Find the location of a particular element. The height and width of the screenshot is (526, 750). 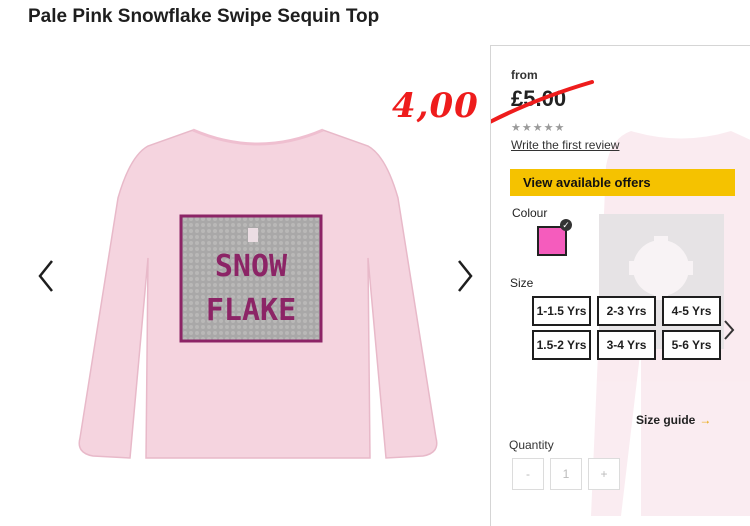

size-option-2-3: 2-3 Yrs is located at coordinates (626, 311).